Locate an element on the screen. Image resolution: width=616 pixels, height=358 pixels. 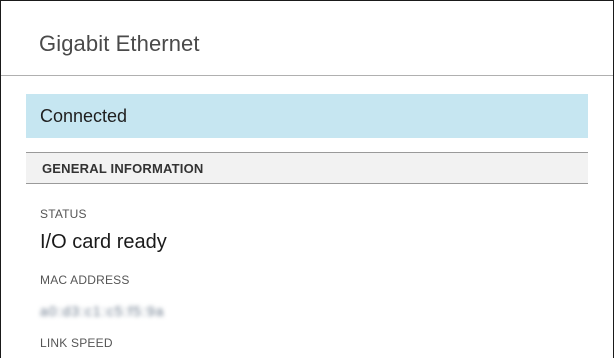
section-title: GENERAL INFORMATION is located at coordinates (123, 168).